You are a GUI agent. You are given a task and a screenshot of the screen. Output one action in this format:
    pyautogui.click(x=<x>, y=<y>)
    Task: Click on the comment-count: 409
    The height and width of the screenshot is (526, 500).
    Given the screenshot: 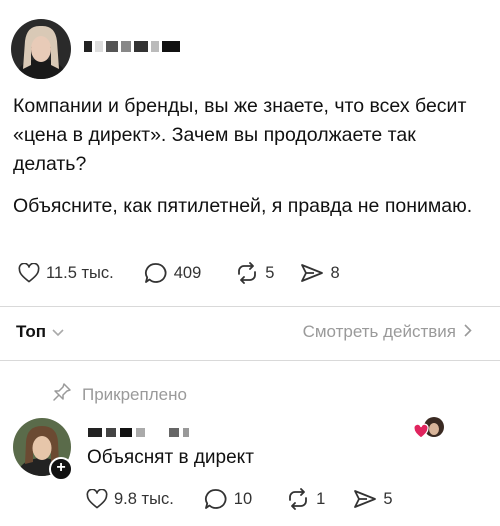 What is the action you would take?
    pyautogui.click(x=187, y=272)
    